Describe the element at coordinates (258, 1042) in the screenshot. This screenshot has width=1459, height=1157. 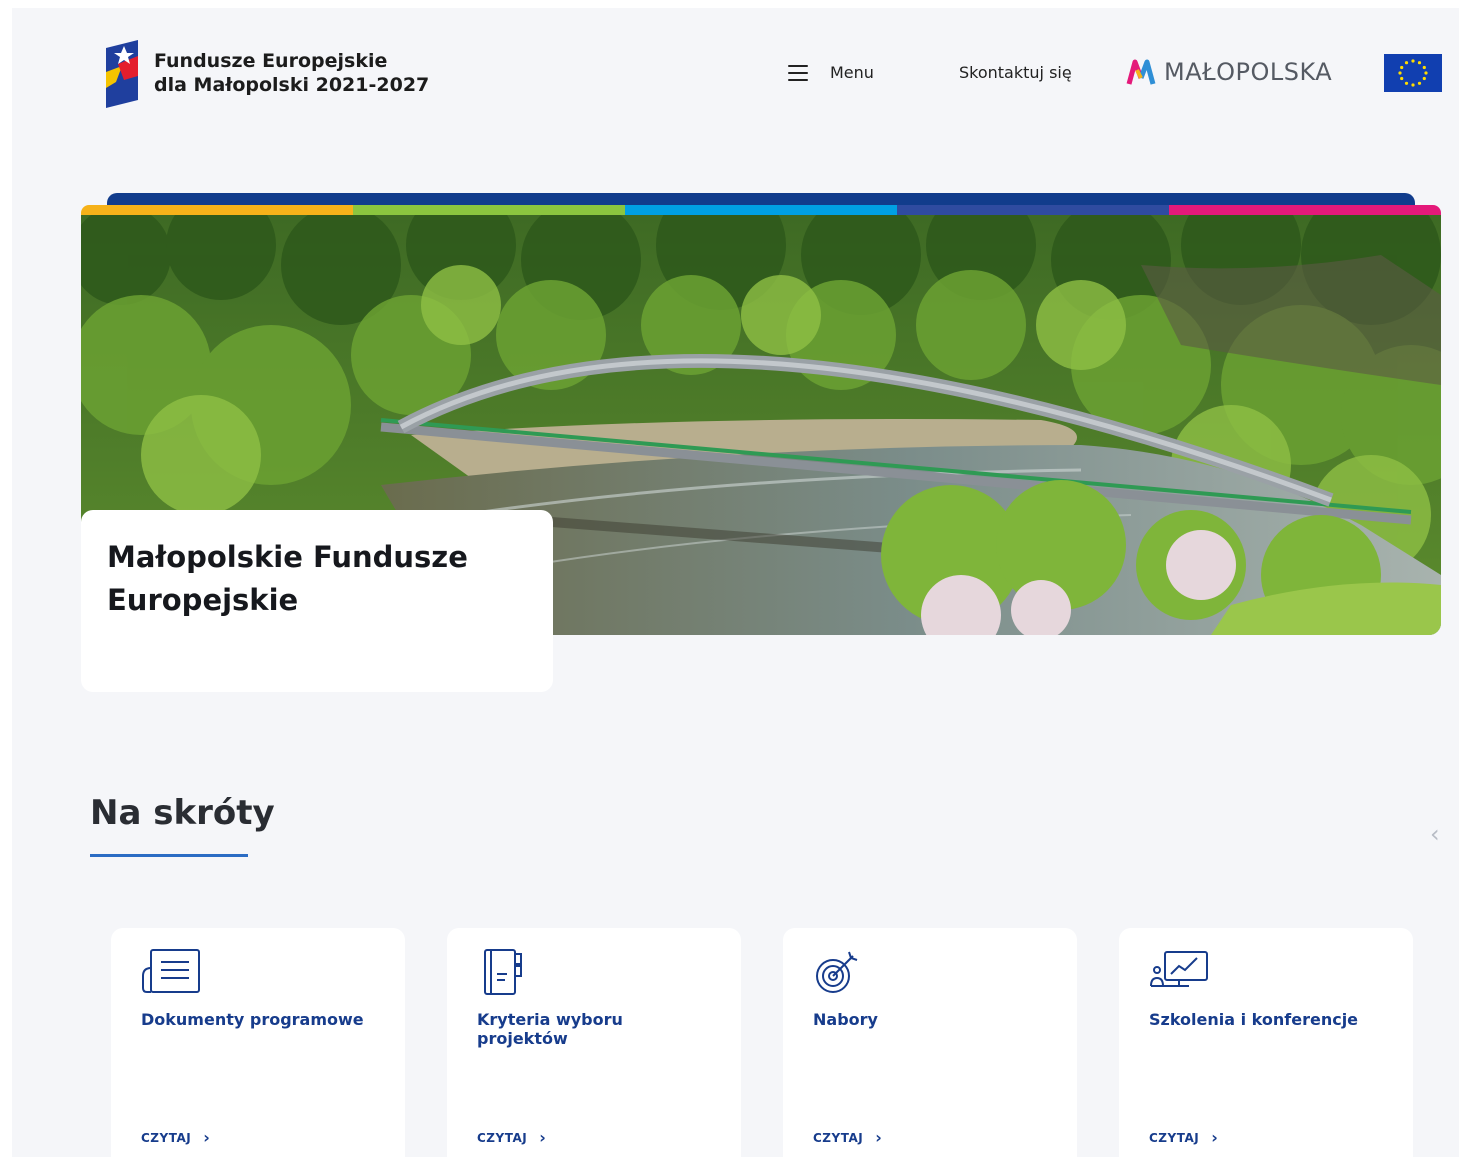
I see `shortcut-card-documents: Dokumenty programowe CZYTAJ ›` at that location.